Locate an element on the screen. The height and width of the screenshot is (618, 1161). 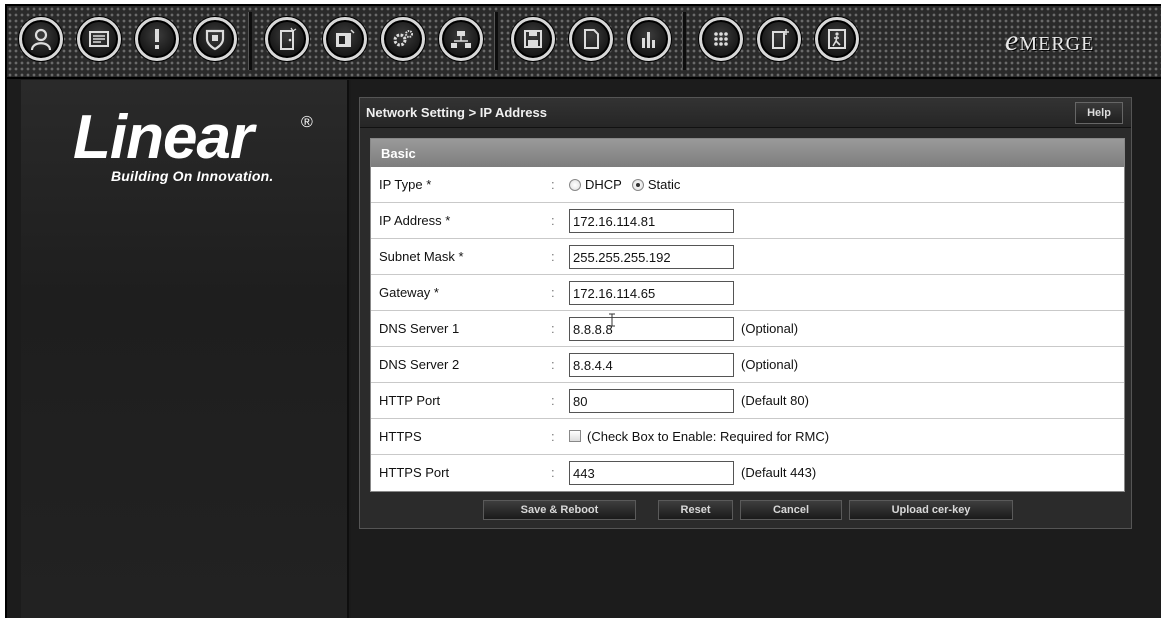
cancel-button: Cancel is located at coordinates (791, 510).